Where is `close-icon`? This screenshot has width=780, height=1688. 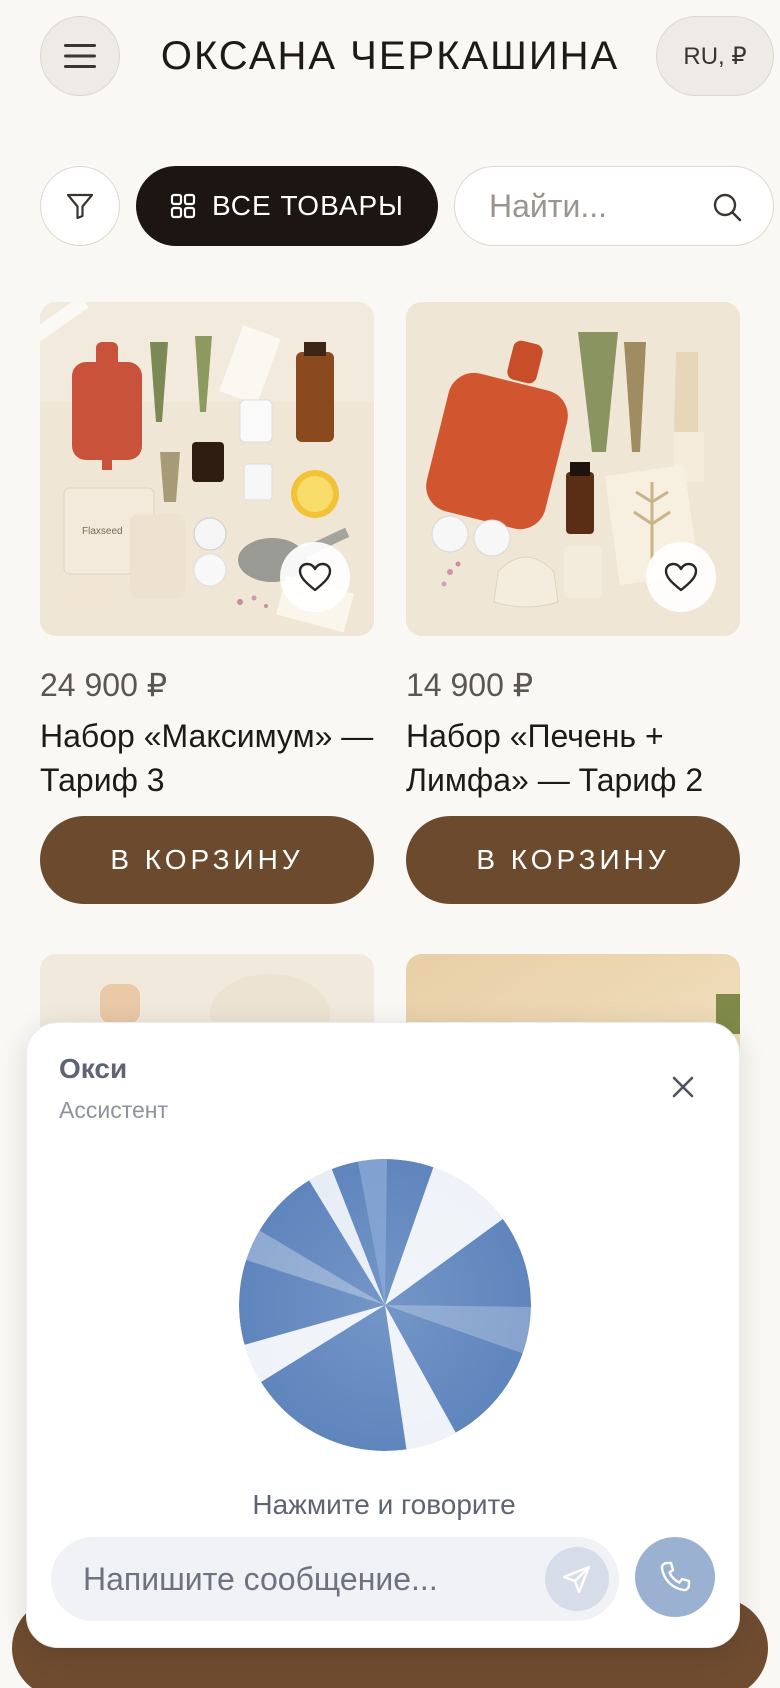
close-icon is located at coordinates (683, 1087).